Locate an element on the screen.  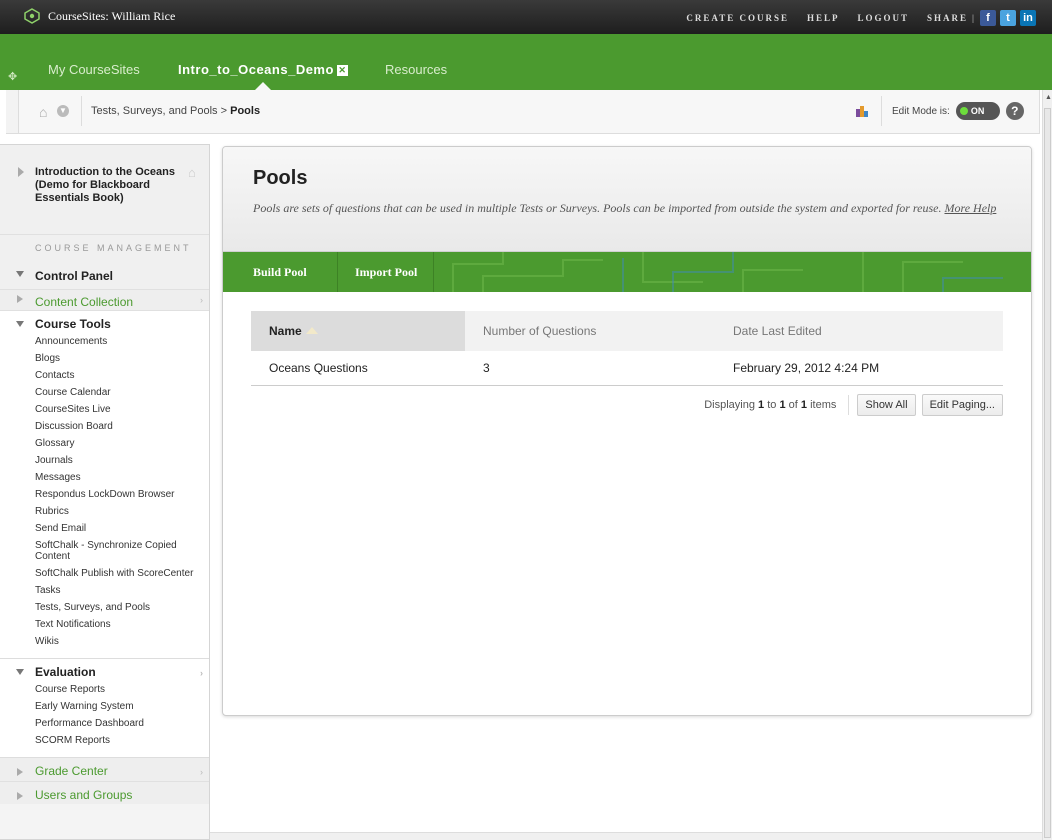
active-tab-indicator is located at coordinates (263, 86).